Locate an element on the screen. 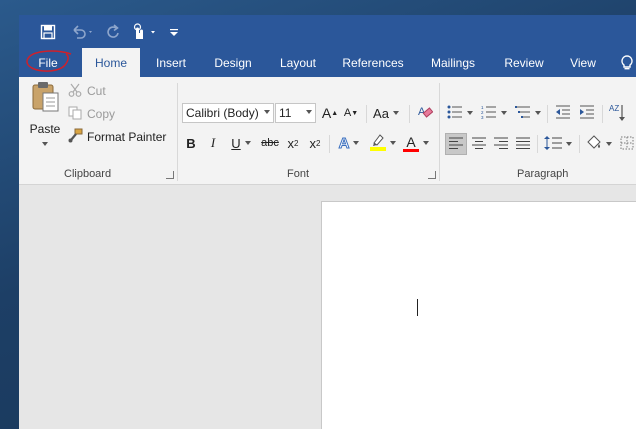 This screenshot has height=429, width=636. font-size-combo: 11 is located at coordinates (295, 113).